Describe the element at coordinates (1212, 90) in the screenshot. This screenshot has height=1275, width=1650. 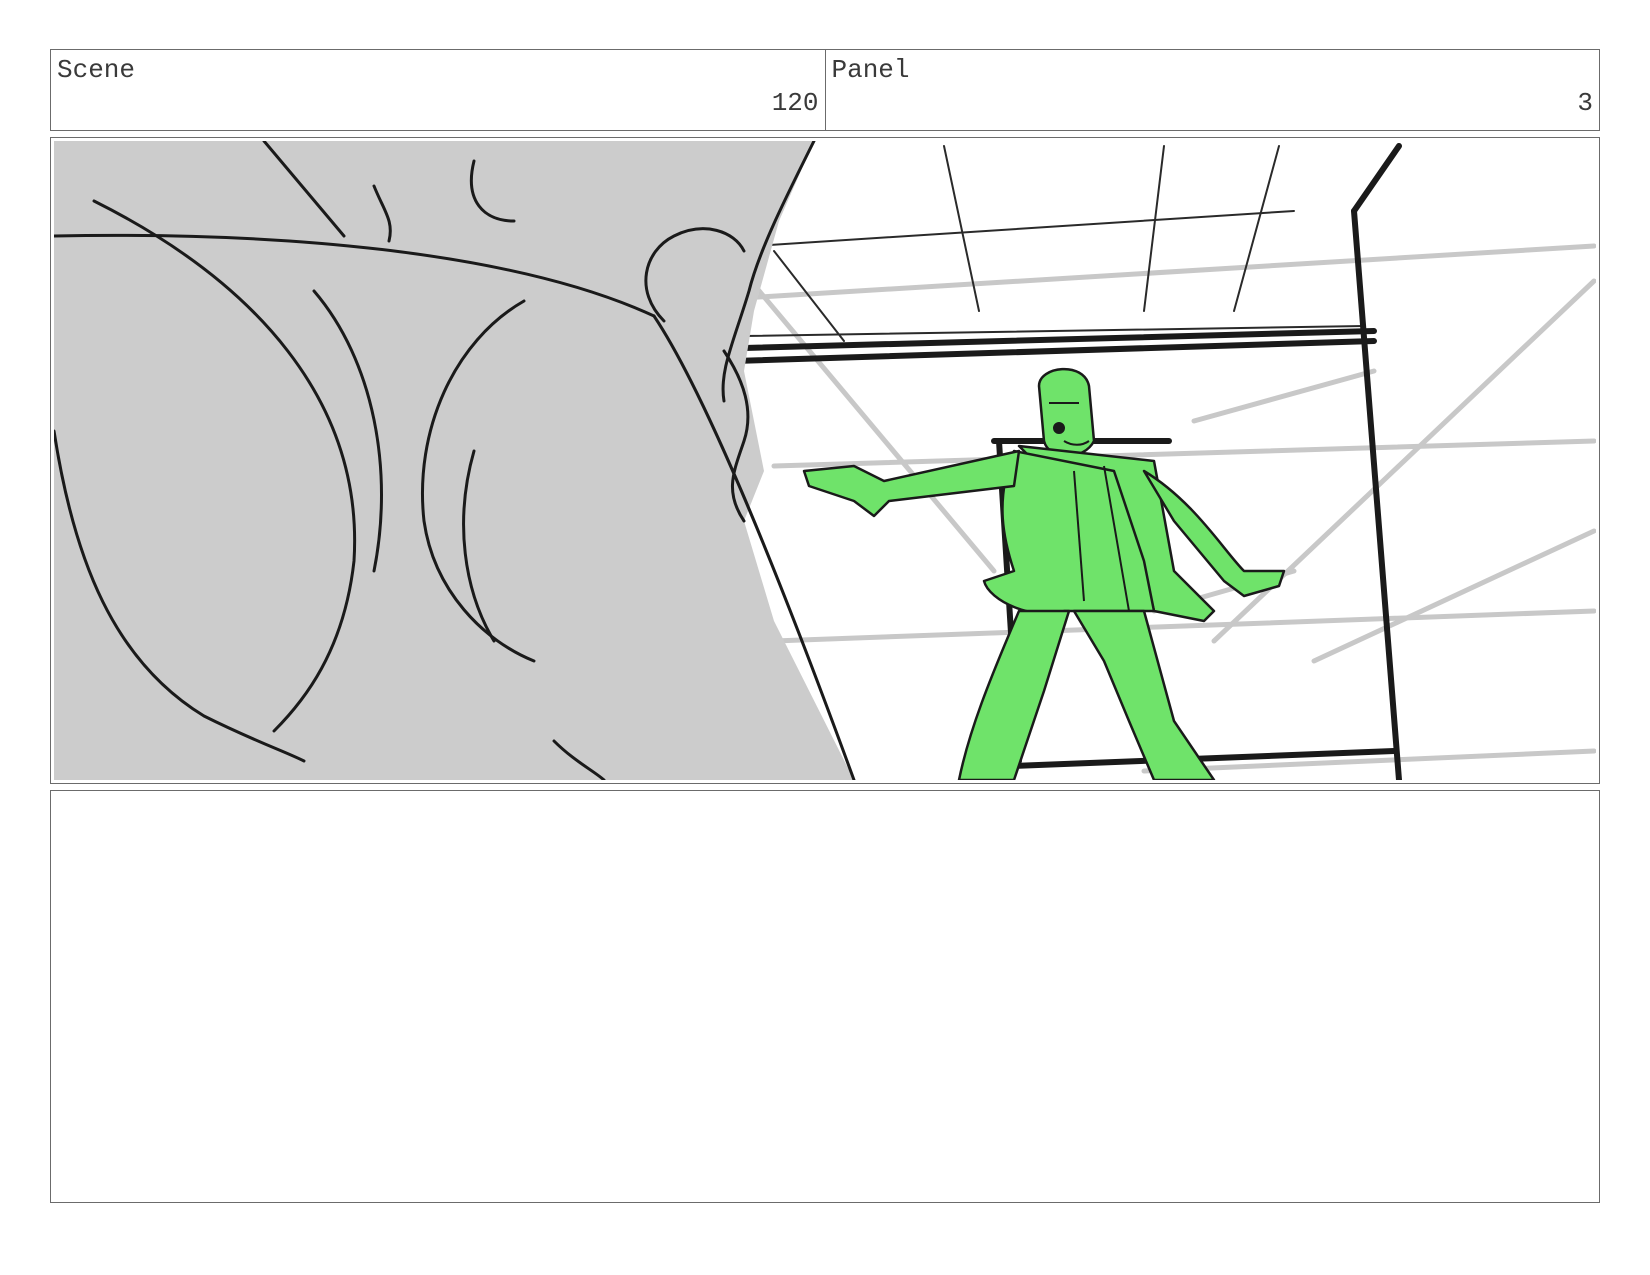
I see `panel-cell: Panel 3` at that location.